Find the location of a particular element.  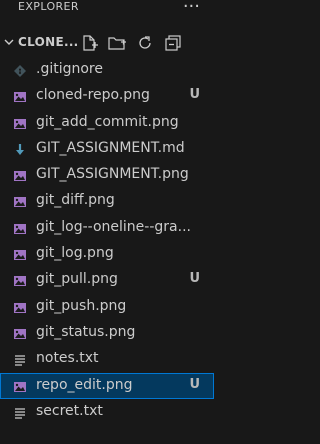

file-row: git_log.png is located at coordinates (107, 254).